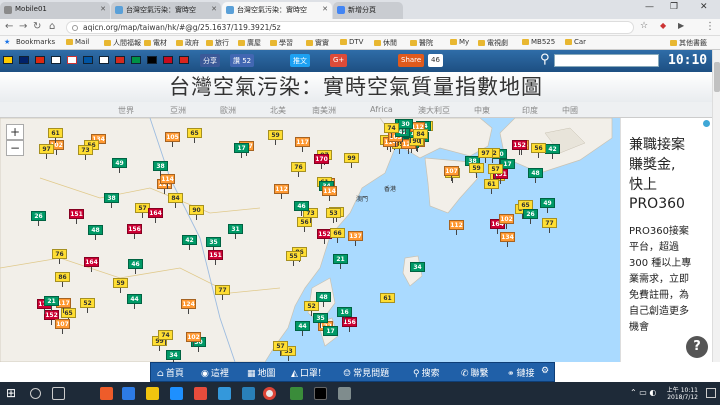 Image resolution: width=720 pixels, height=405 pixels. Describe the element at coordinates (301, 206) in the screenshot. I see `aqi-marker: 46` at that location.